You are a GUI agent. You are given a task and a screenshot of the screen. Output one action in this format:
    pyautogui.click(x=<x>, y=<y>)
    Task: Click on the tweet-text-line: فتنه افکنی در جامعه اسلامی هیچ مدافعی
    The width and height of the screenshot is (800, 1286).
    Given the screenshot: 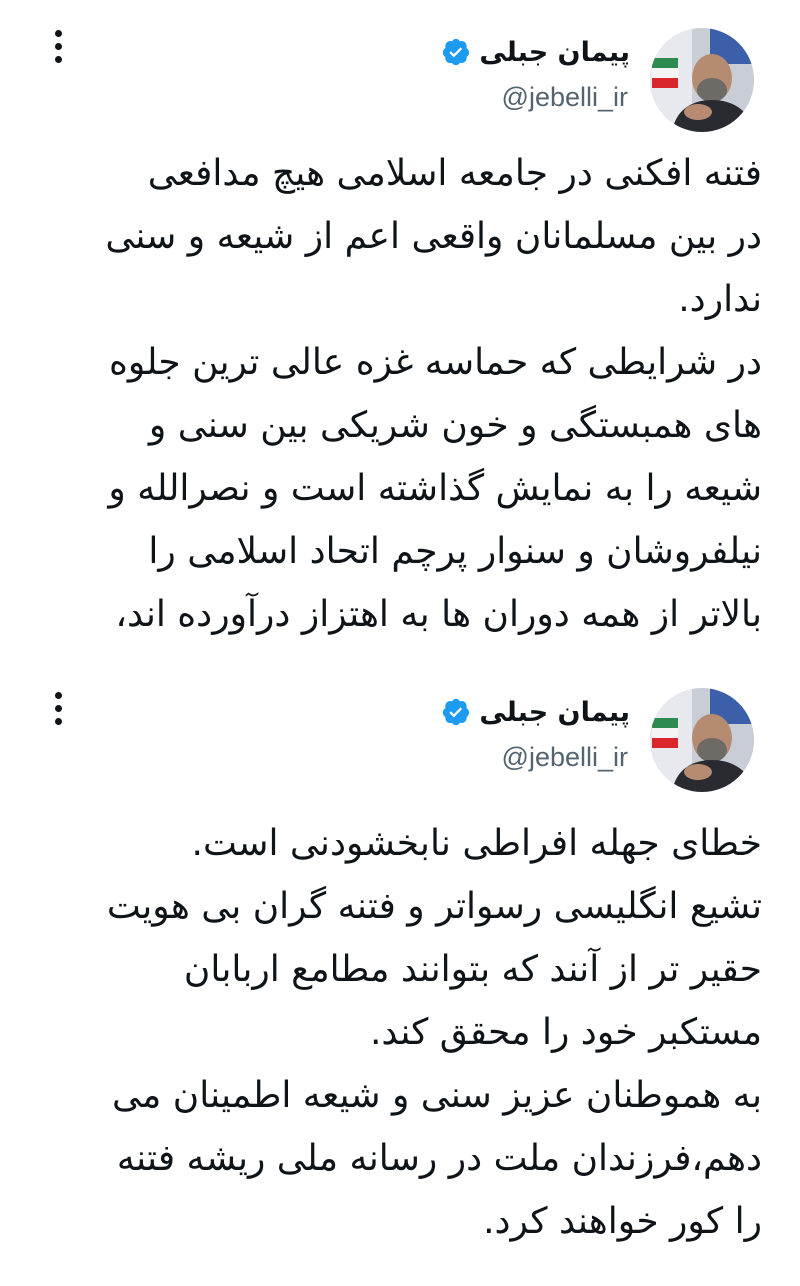 What is the action you would take?
    pyautogui.click(x=454, y=173)
    